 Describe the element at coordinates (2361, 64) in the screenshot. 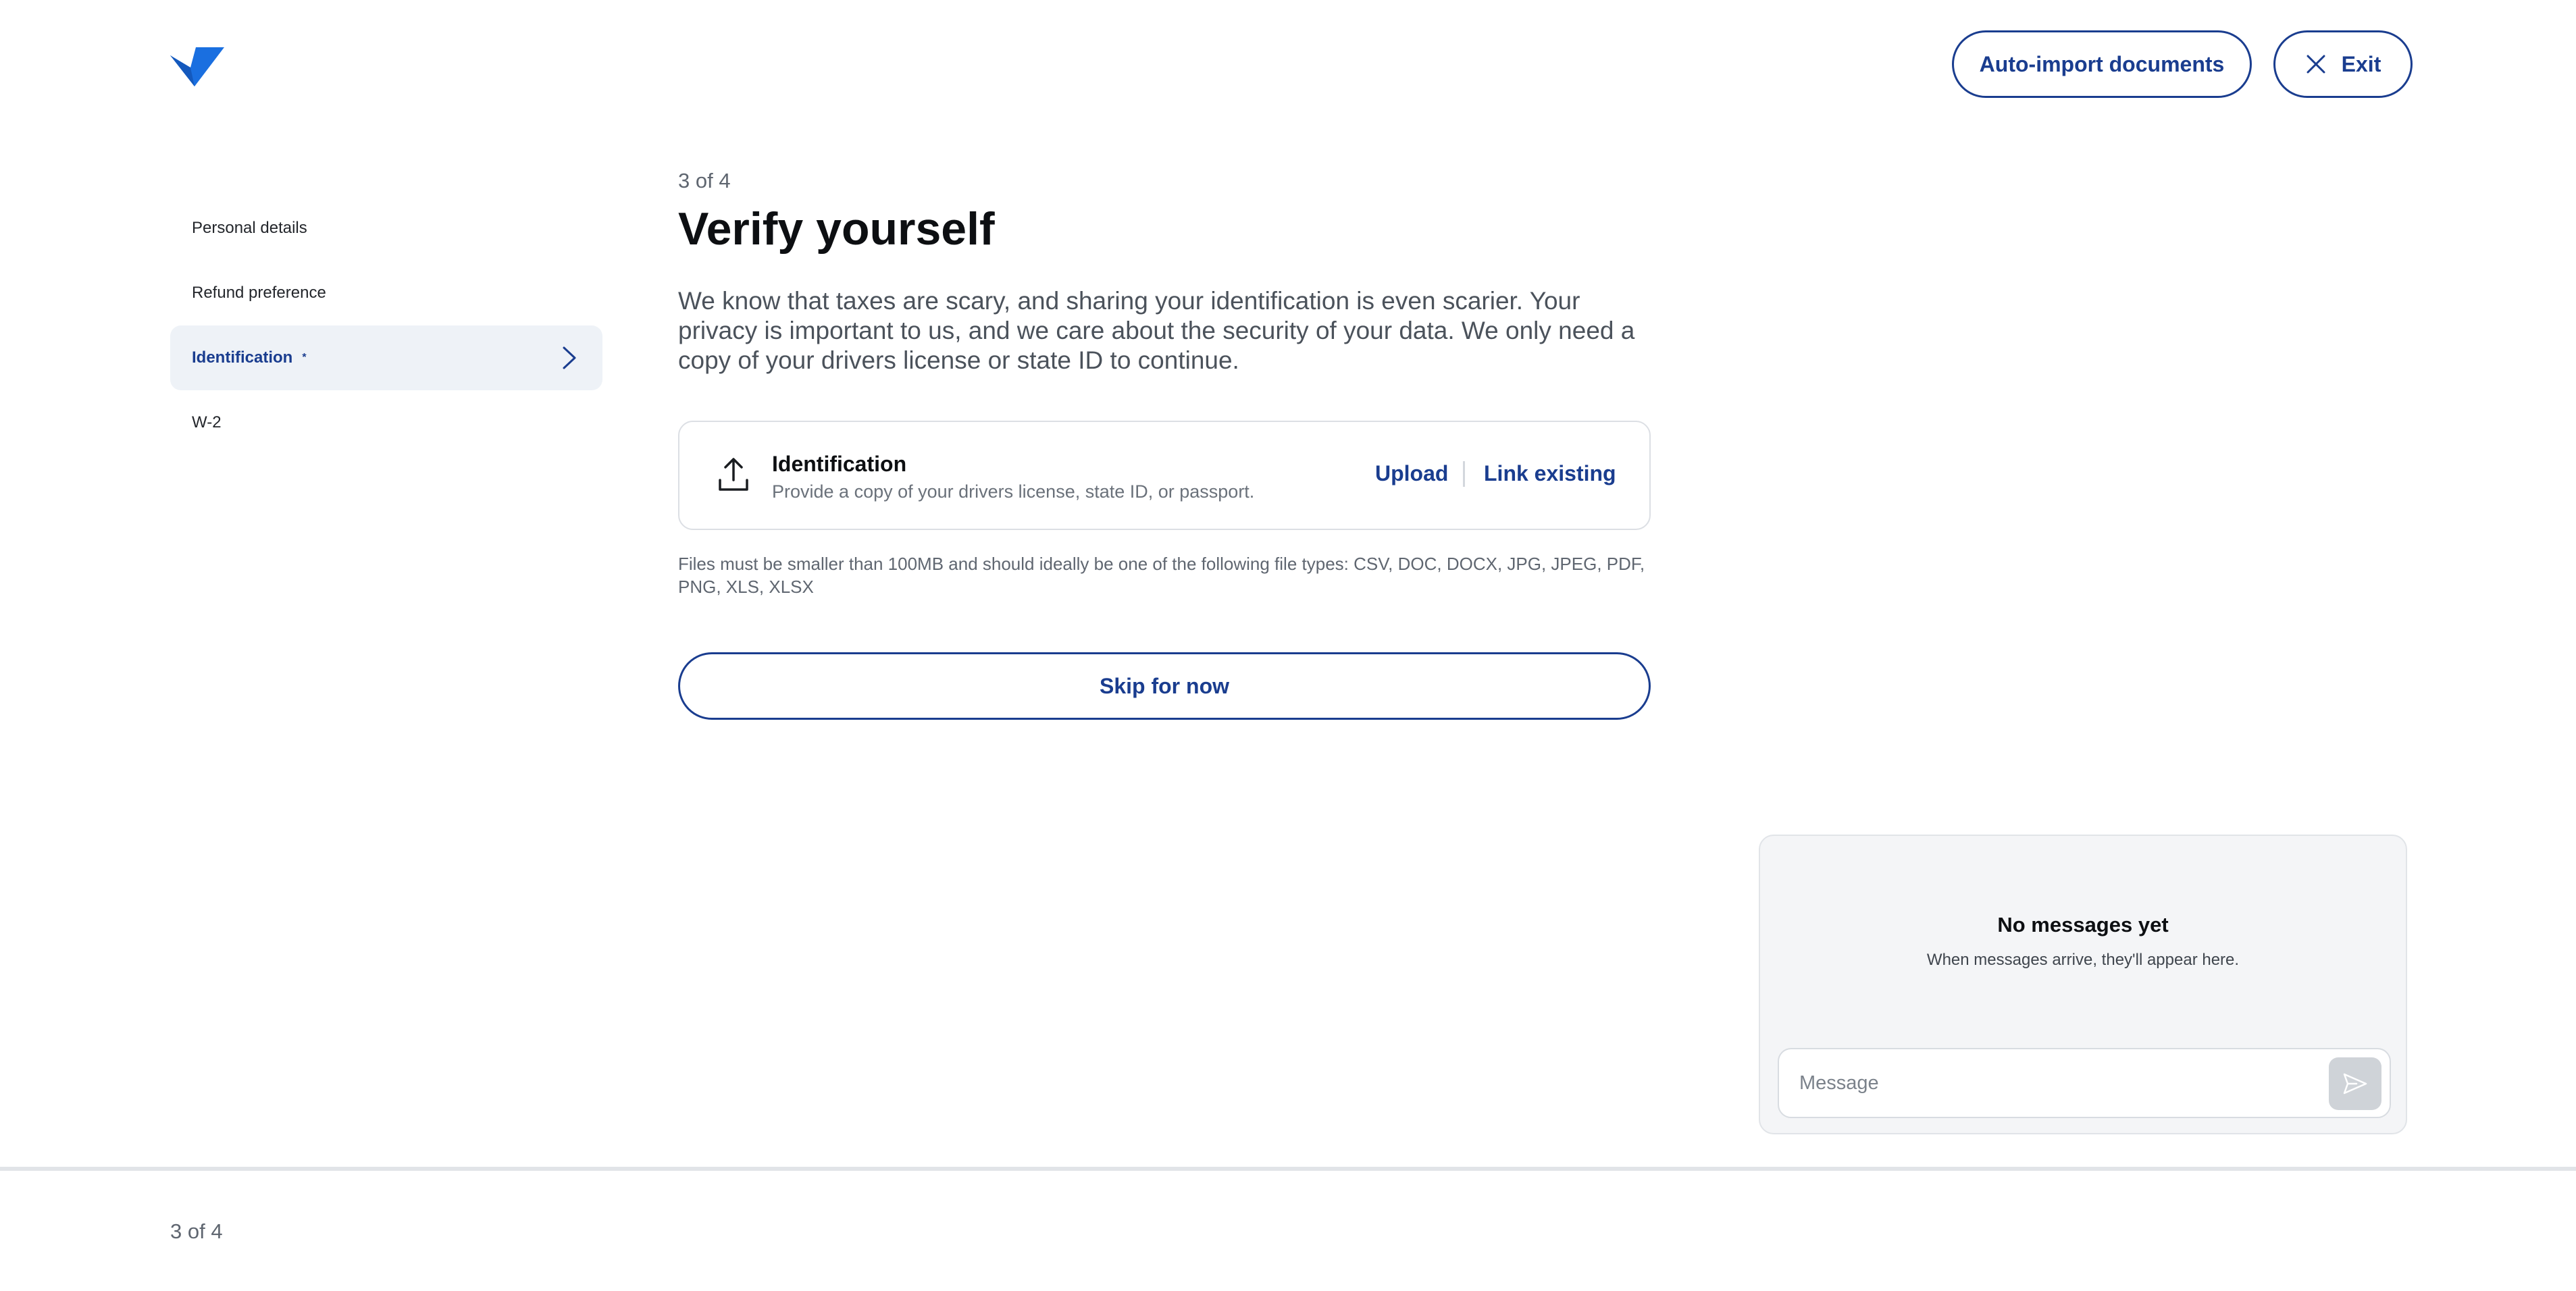

I see `exit-label: Exit` at that location.